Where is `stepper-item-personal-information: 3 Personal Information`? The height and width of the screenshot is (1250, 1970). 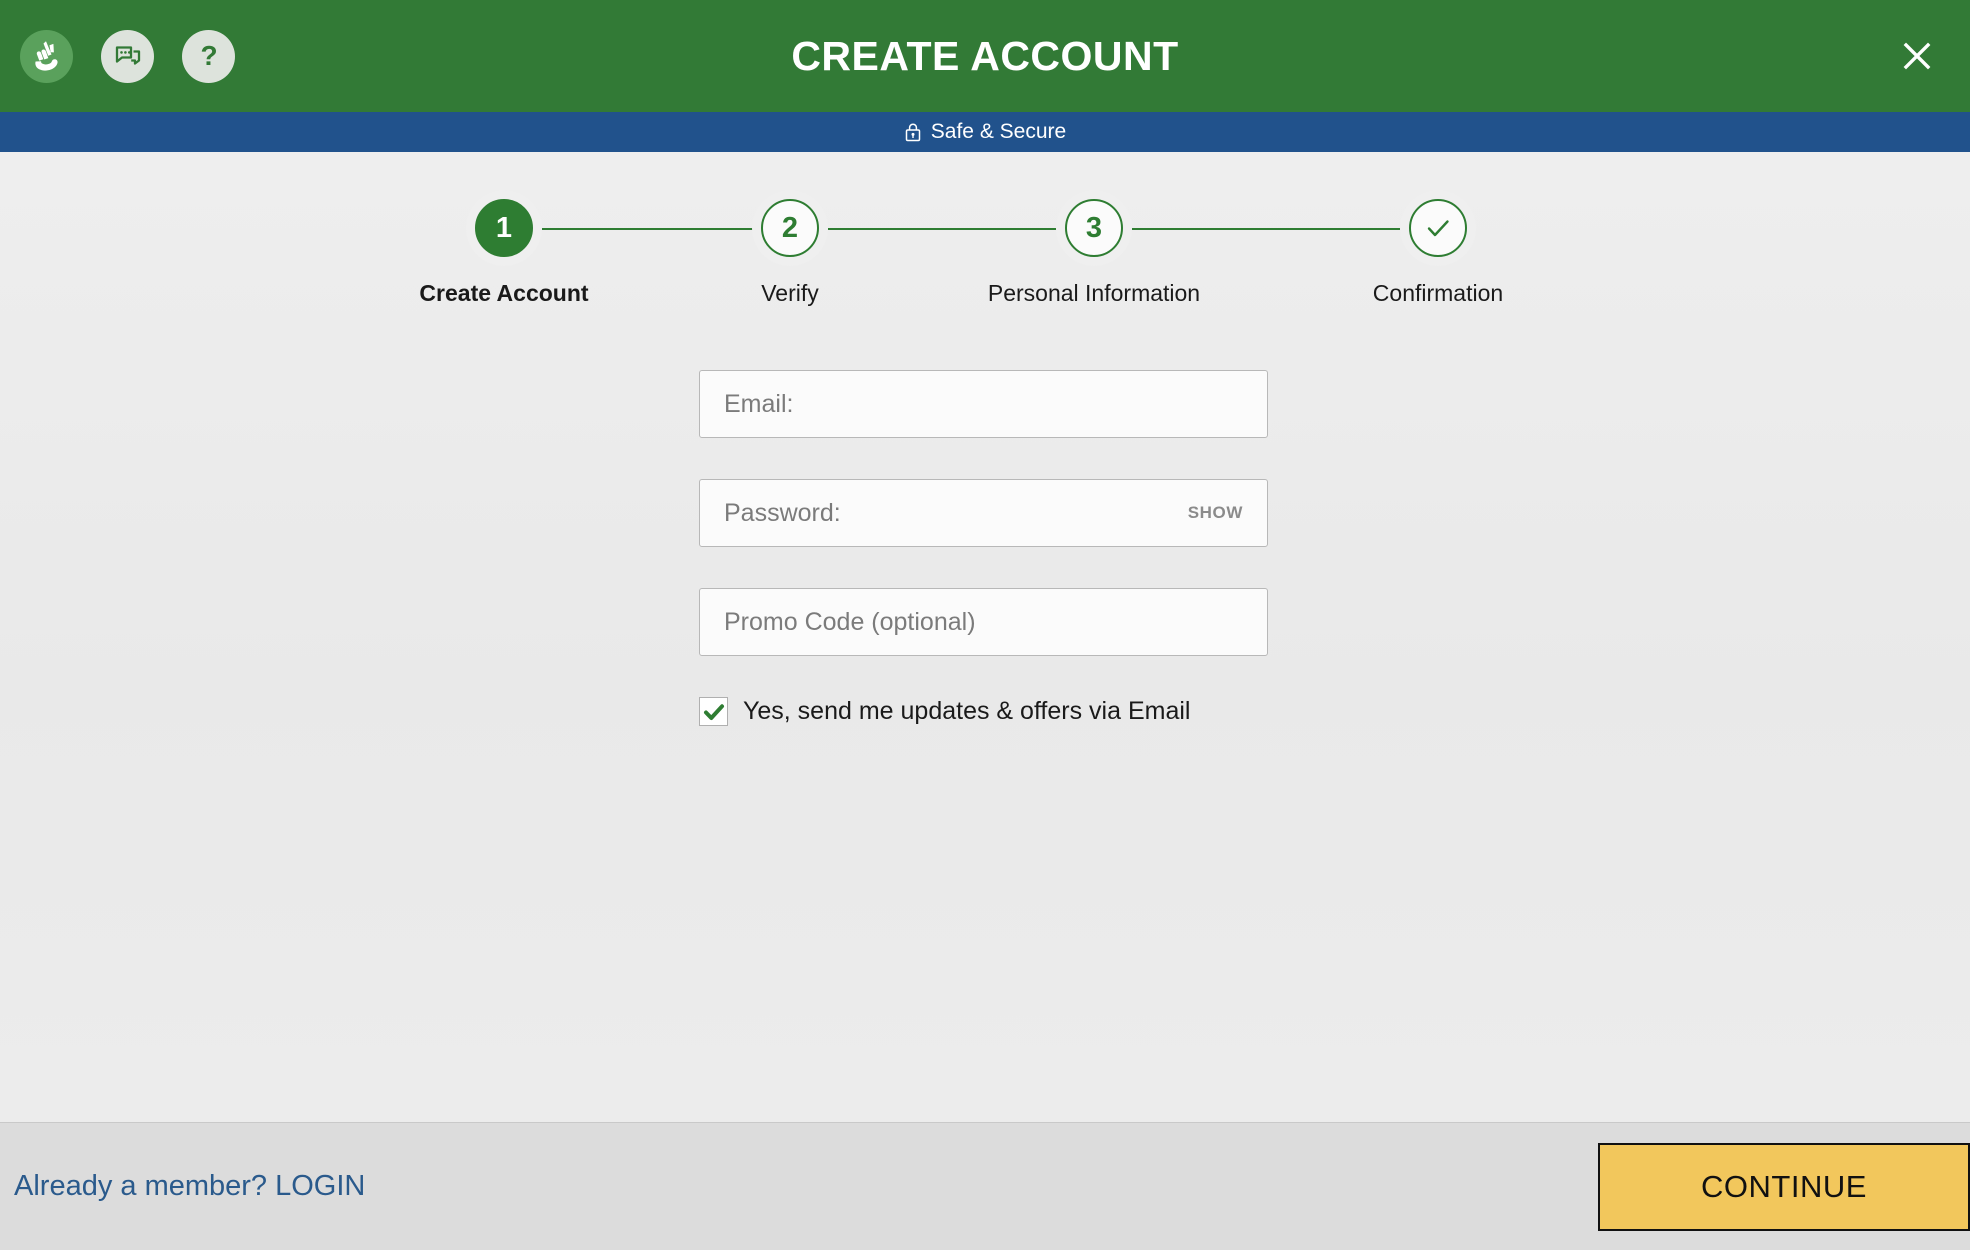 stepper-item-personal-information: 3 Personal Information is located at coordinates (1094, 248).